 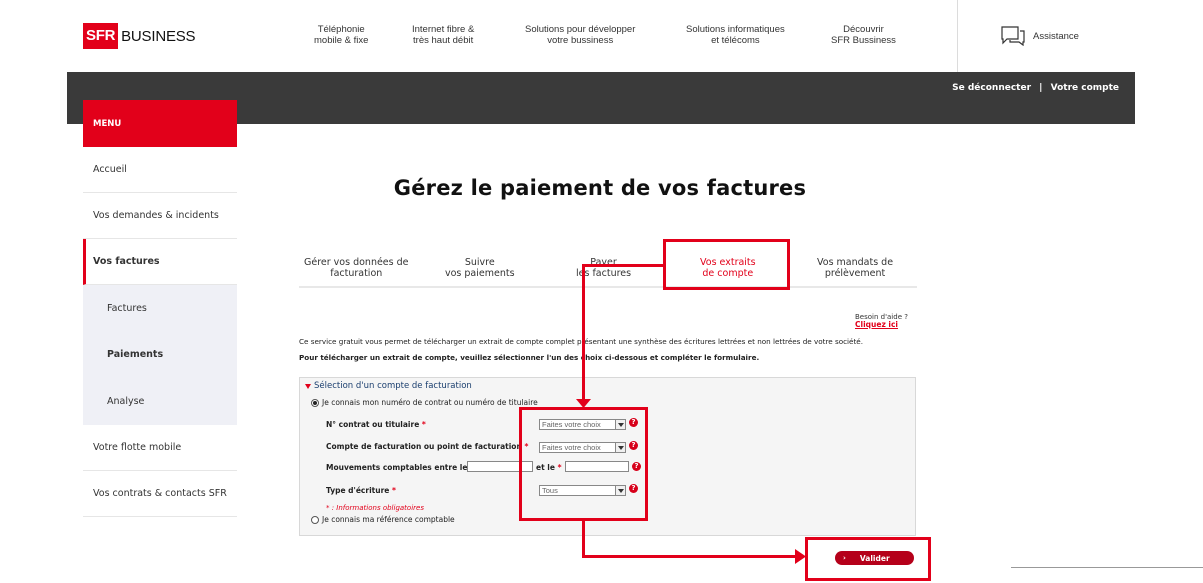 I want to click on contract-label: N° contrat ou titulaire *, so click(x=376, y=424).